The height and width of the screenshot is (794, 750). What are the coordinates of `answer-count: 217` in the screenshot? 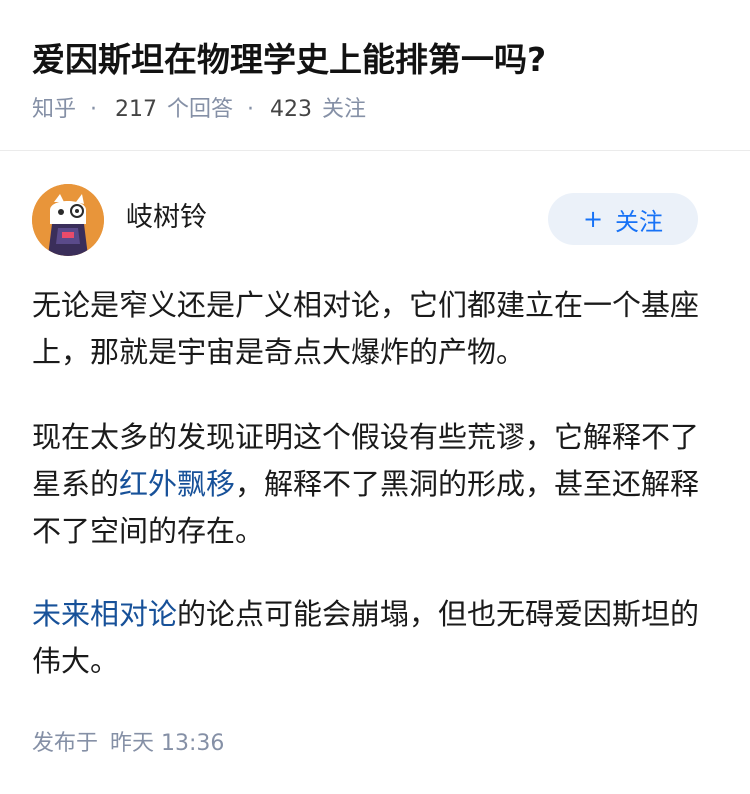 It's located at (136, 109).